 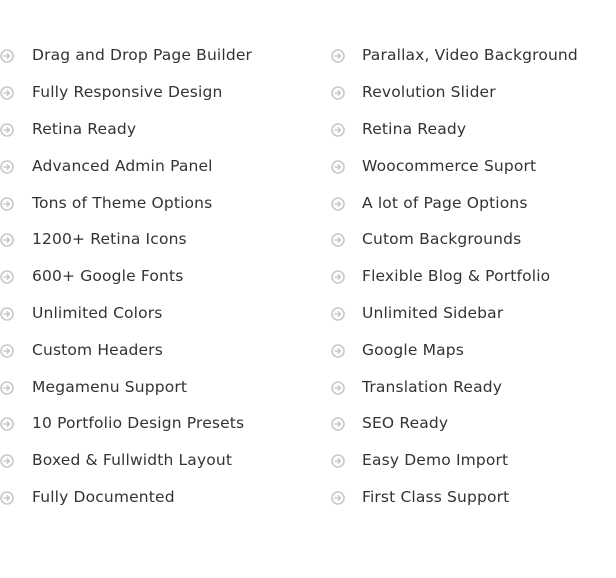 I want to click on feature-item: Woocommerce Suport, so click(x=473, y=165).